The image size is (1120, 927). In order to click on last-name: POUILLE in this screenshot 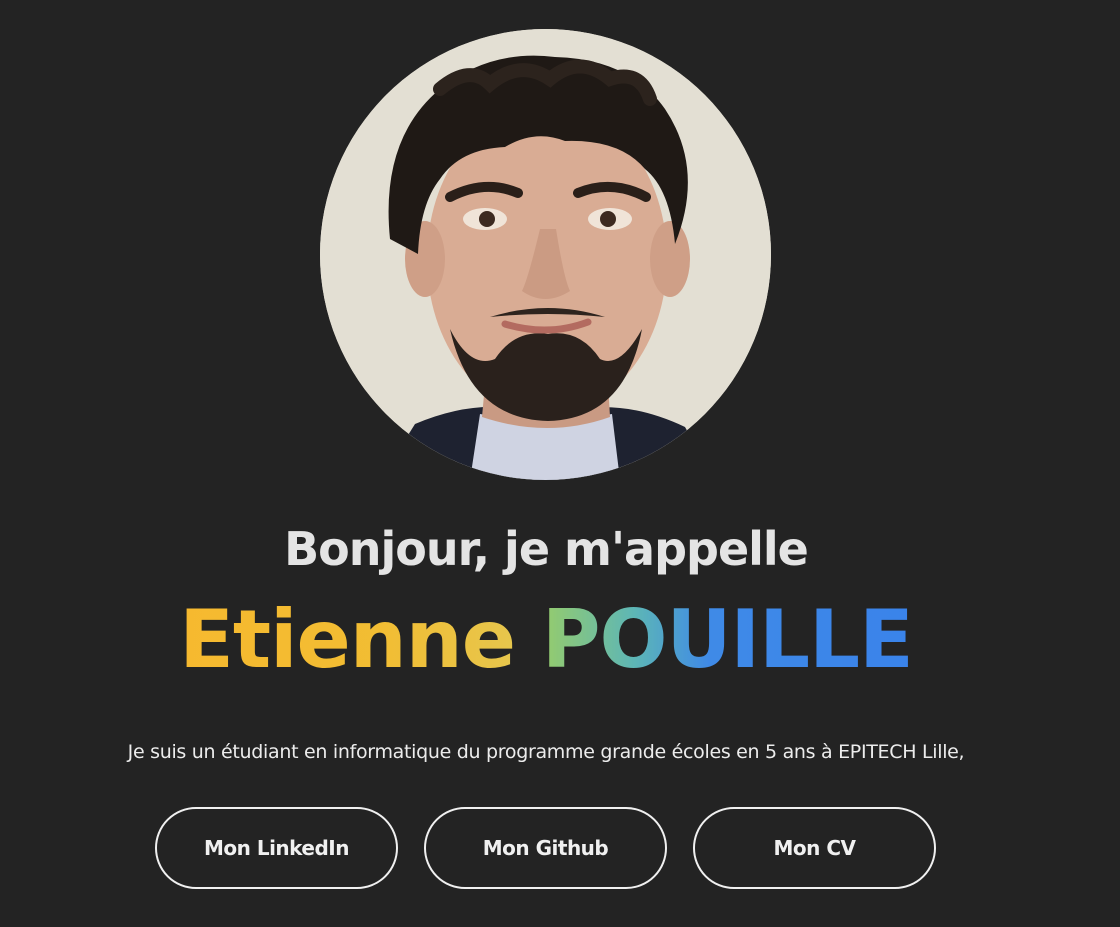, I will do `click(727, 639)`.